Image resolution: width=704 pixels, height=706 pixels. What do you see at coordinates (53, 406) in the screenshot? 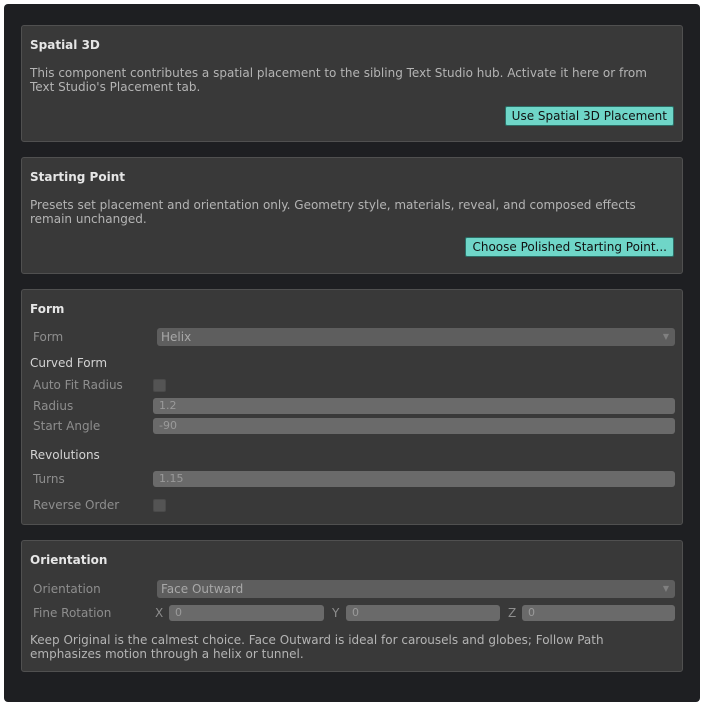
I see `radius-label: Radius` at bounding box center [53, 406].